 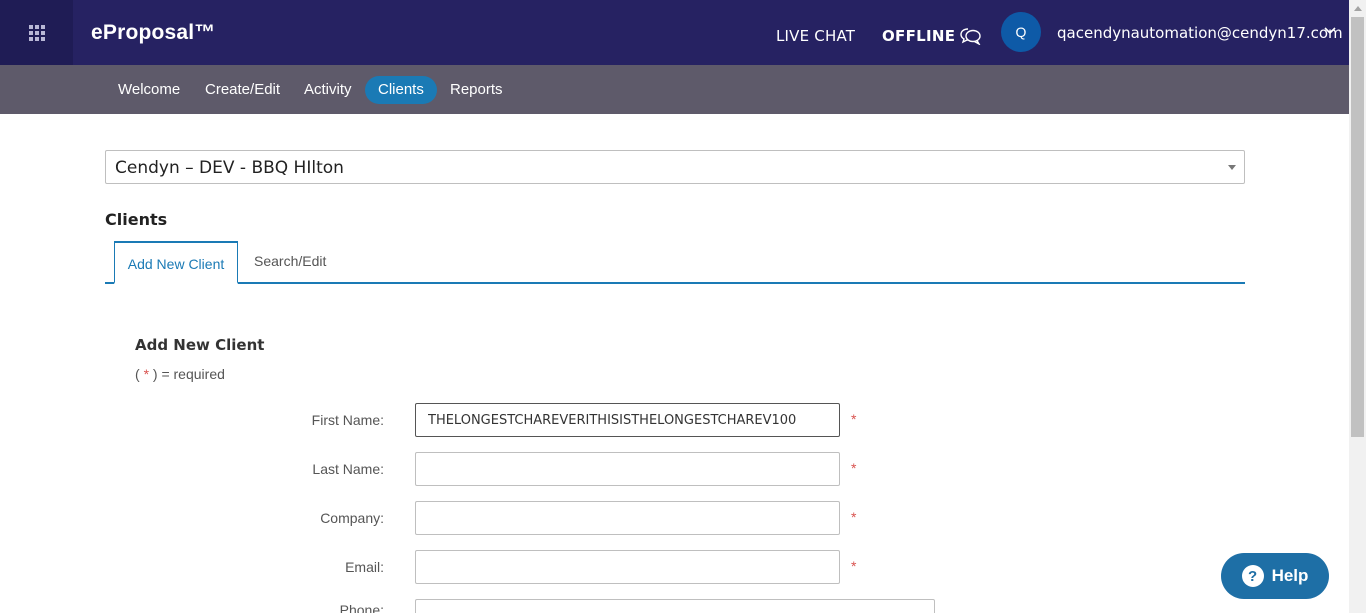 I want to click on first-name-input, so click(x=627, y=420).